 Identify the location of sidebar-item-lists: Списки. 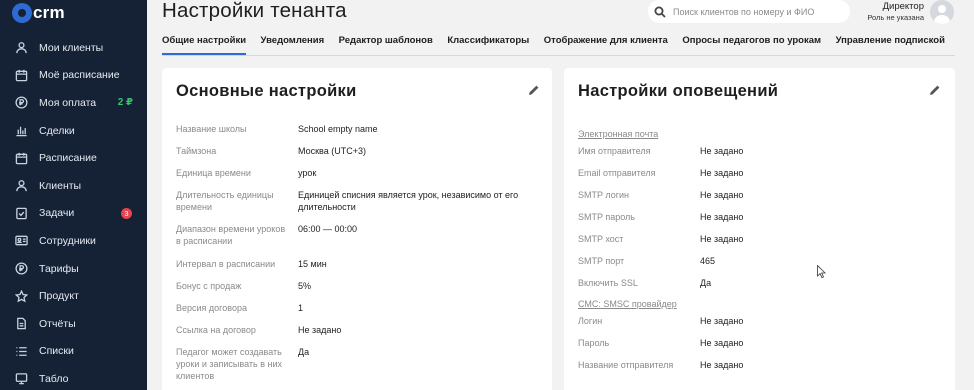
(73, 352).